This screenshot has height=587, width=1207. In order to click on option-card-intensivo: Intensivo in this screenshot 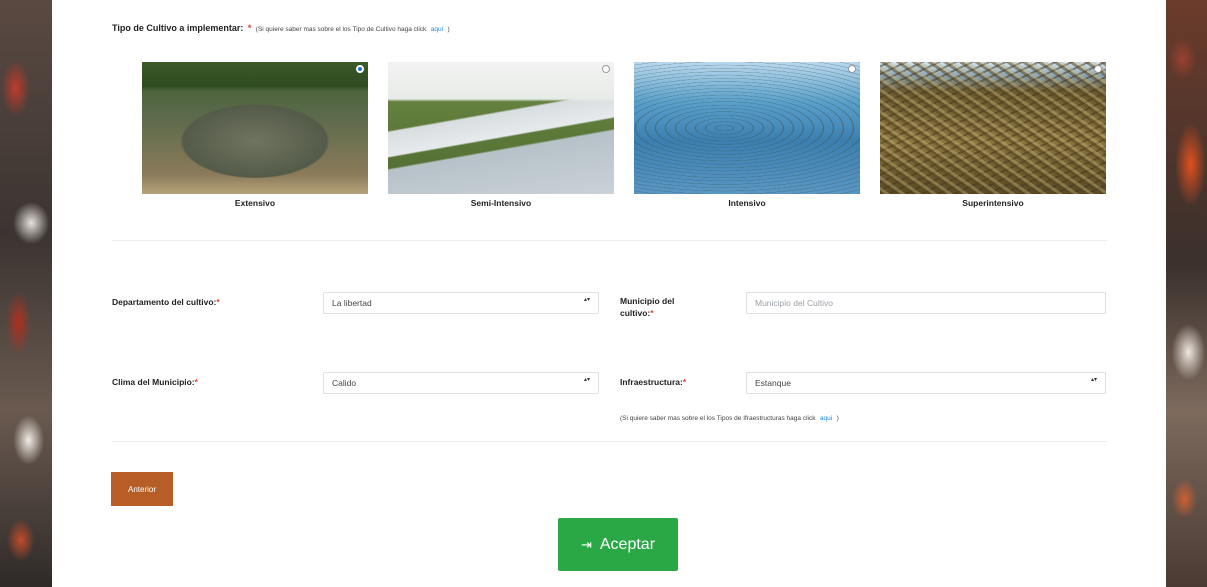, I will do `click(747, 135)`.